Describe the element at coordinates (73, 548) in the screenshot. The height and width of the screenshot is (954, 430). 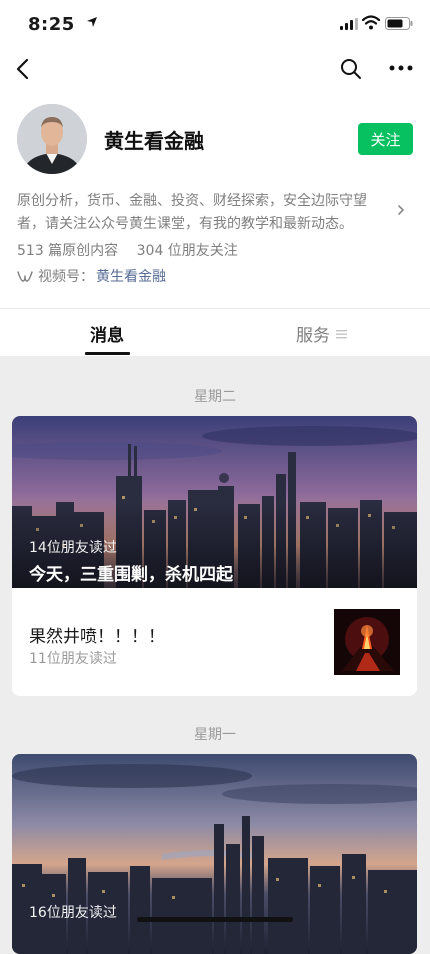
I see `cover-read-count: 14位朋友读过` at that location.